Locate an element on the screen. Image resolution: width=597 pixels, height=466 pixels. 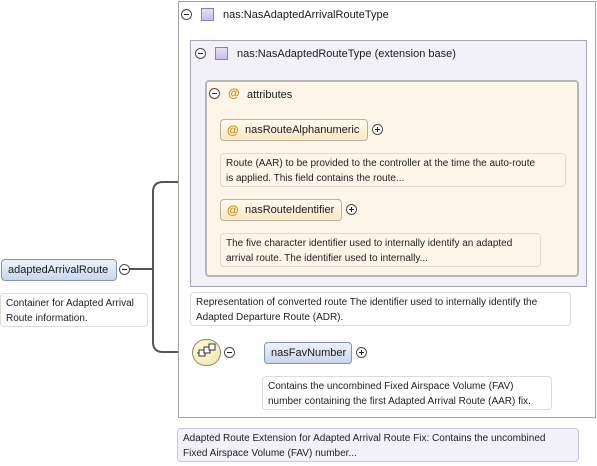
attribute-nasRouteIdentifier: @ nasRouteIdentifier is located at coordinates (281, 210).